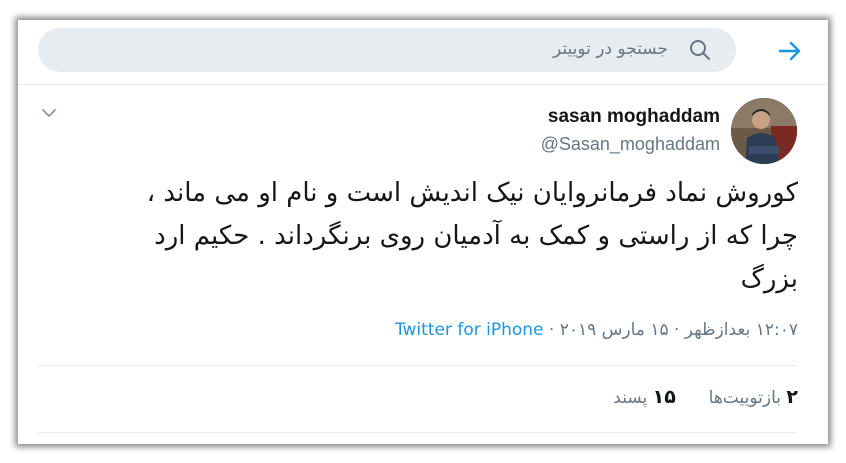 This screenshot has width=846, height=463. Describe the element at coordinates (769, 279) in the screenshot. I see `tweet-text-line: بزرگ` at that location.